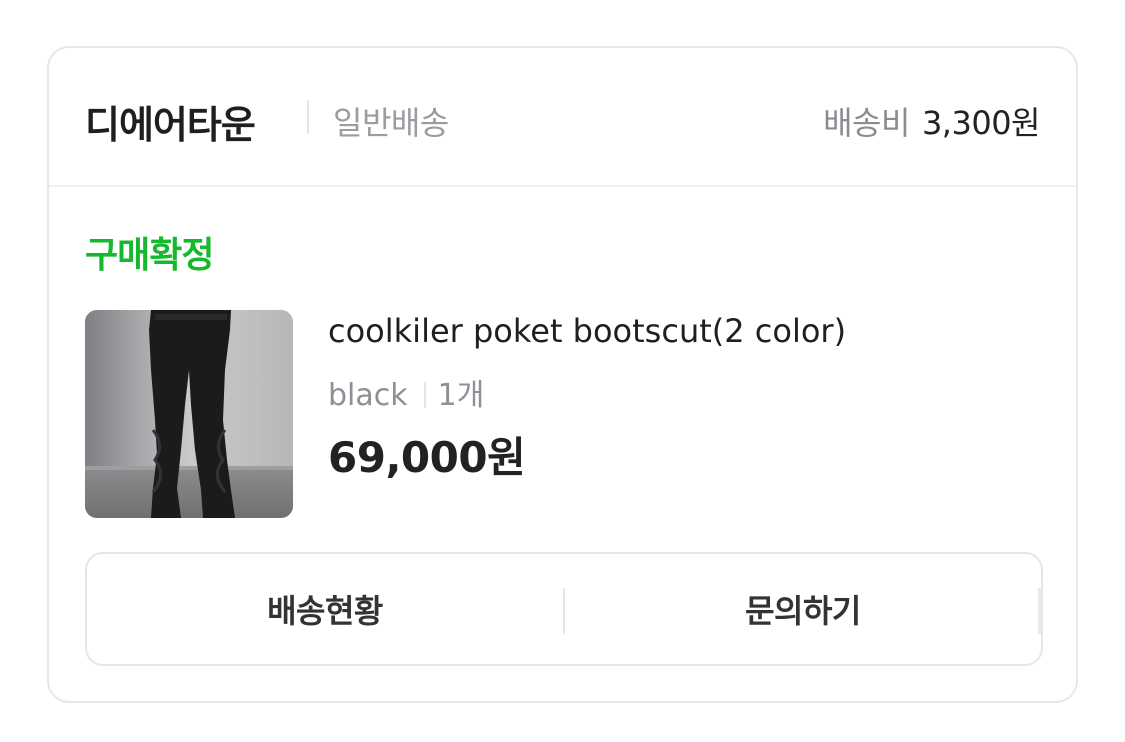  I want to click on product-photo-icon, so click(189, 414).